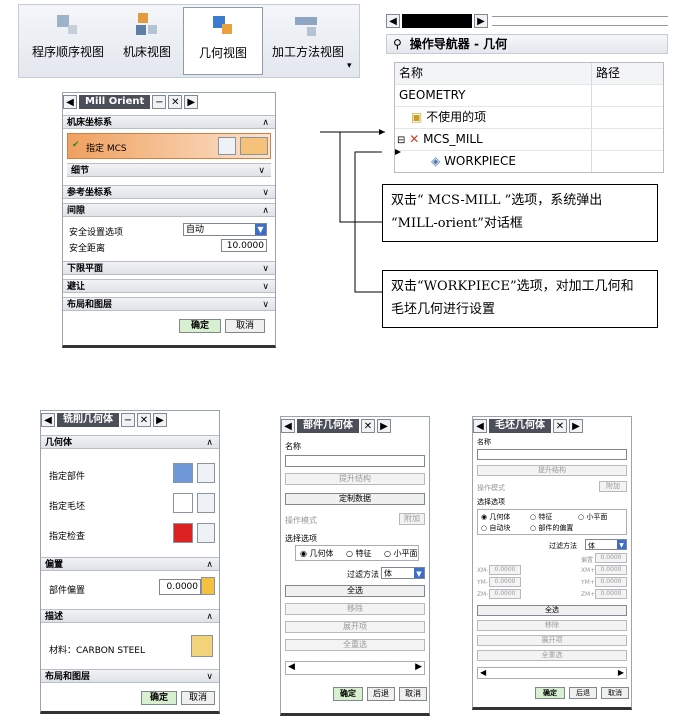  Describe the element at coordinates (484, 442) in the screenshot. I see `name-label: 名称` at that location.